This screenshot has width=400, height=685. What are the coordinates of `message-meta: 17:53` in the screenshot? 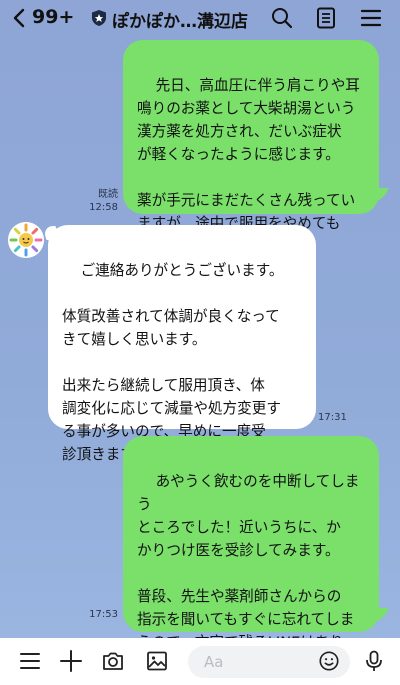 It's located at (99, 614).